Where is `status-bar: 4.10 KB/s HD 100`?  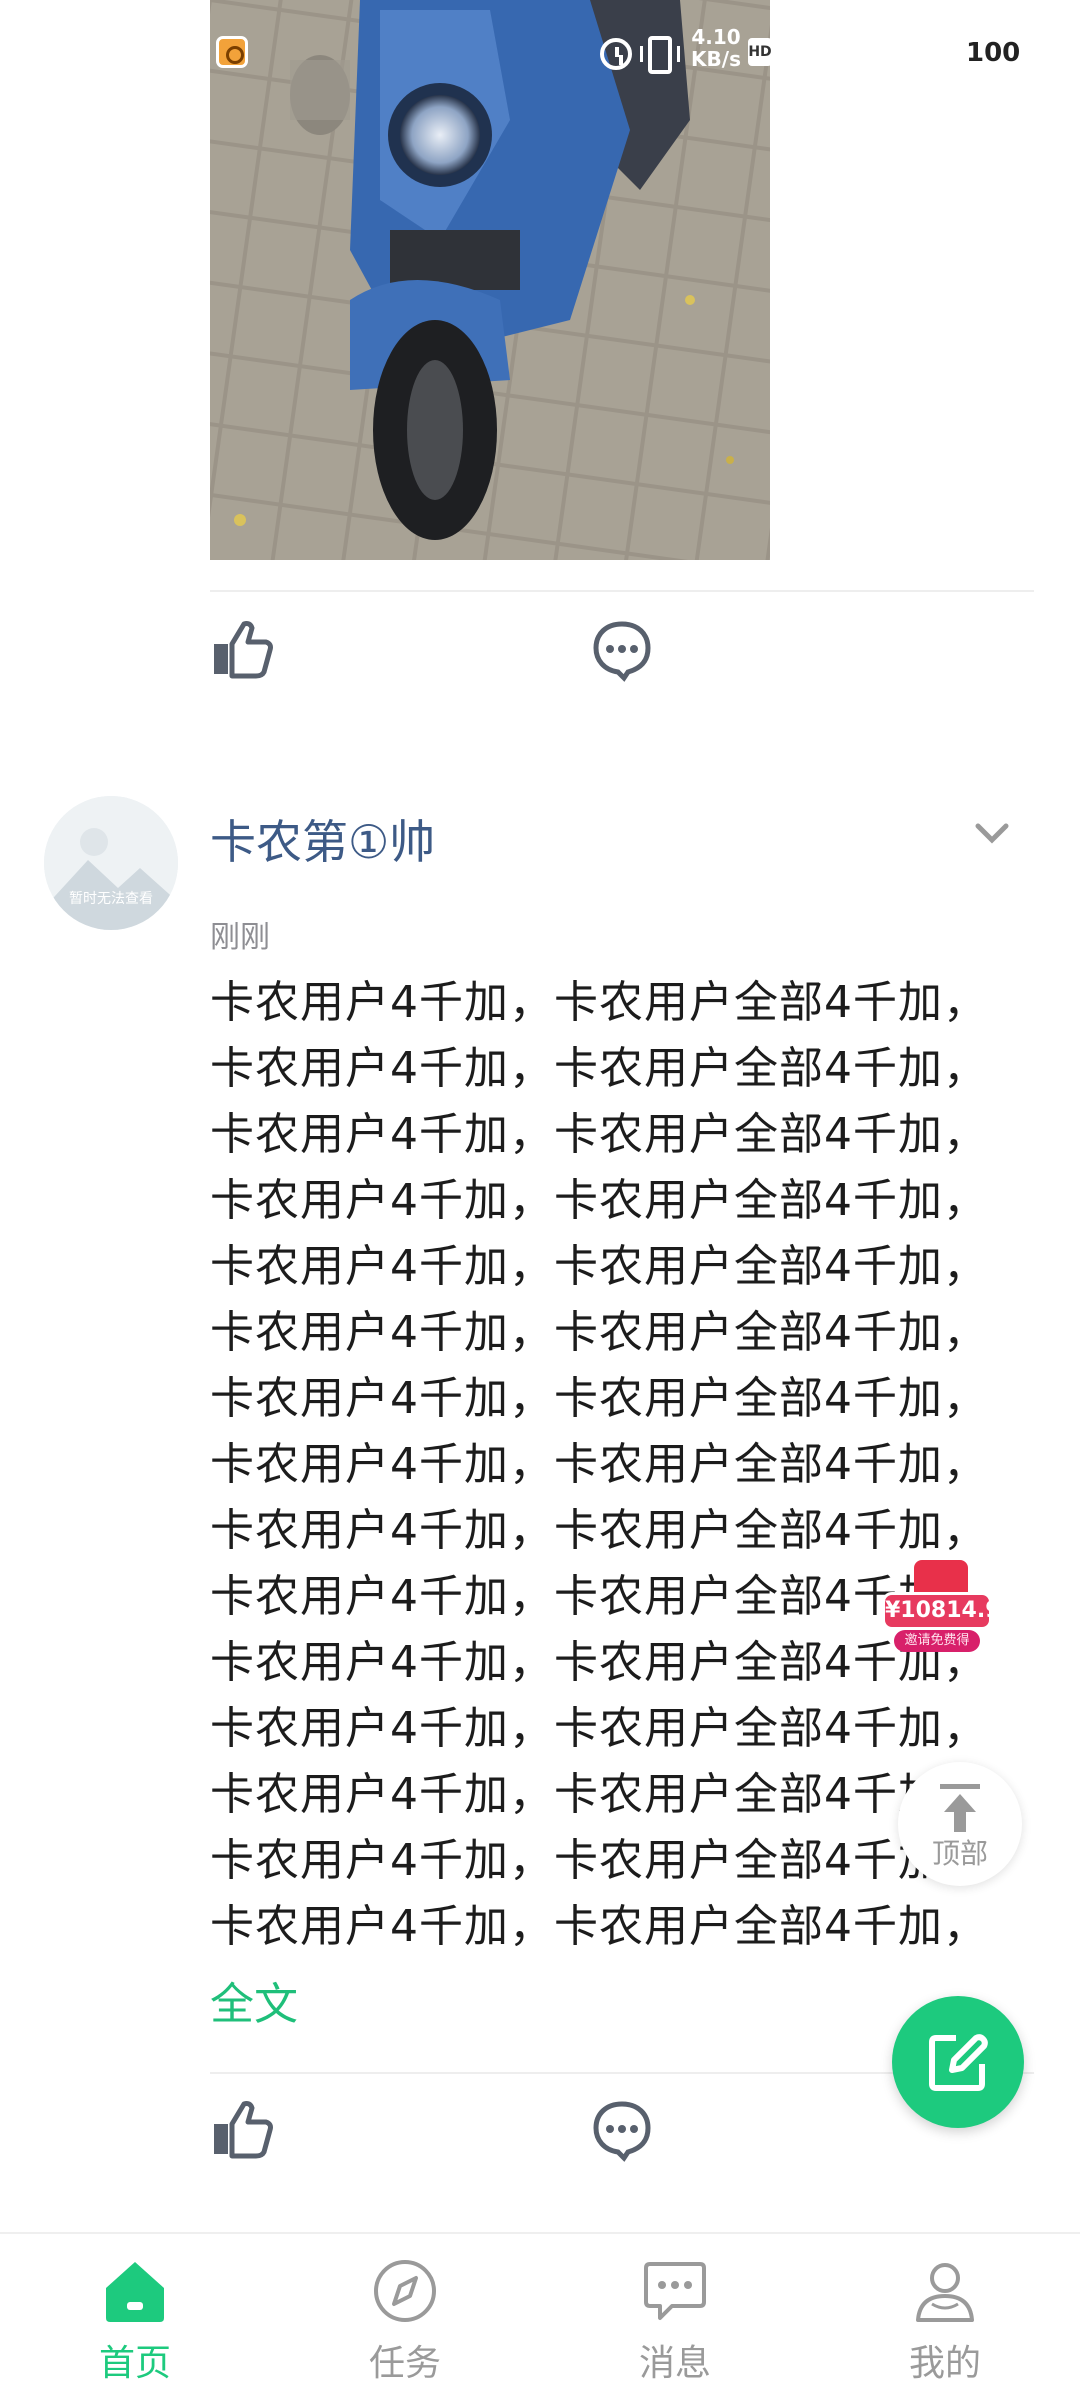 status-bar: 4.10 KB/s HD 100 is located at coordinates (540, 55).